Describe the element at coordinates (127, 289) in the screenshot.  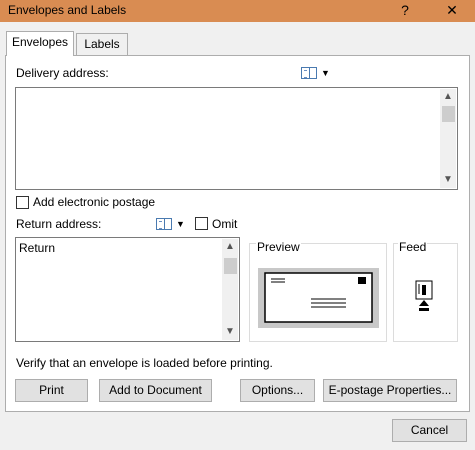
I see `return-address-field: Return ▲ ▼` at that location.